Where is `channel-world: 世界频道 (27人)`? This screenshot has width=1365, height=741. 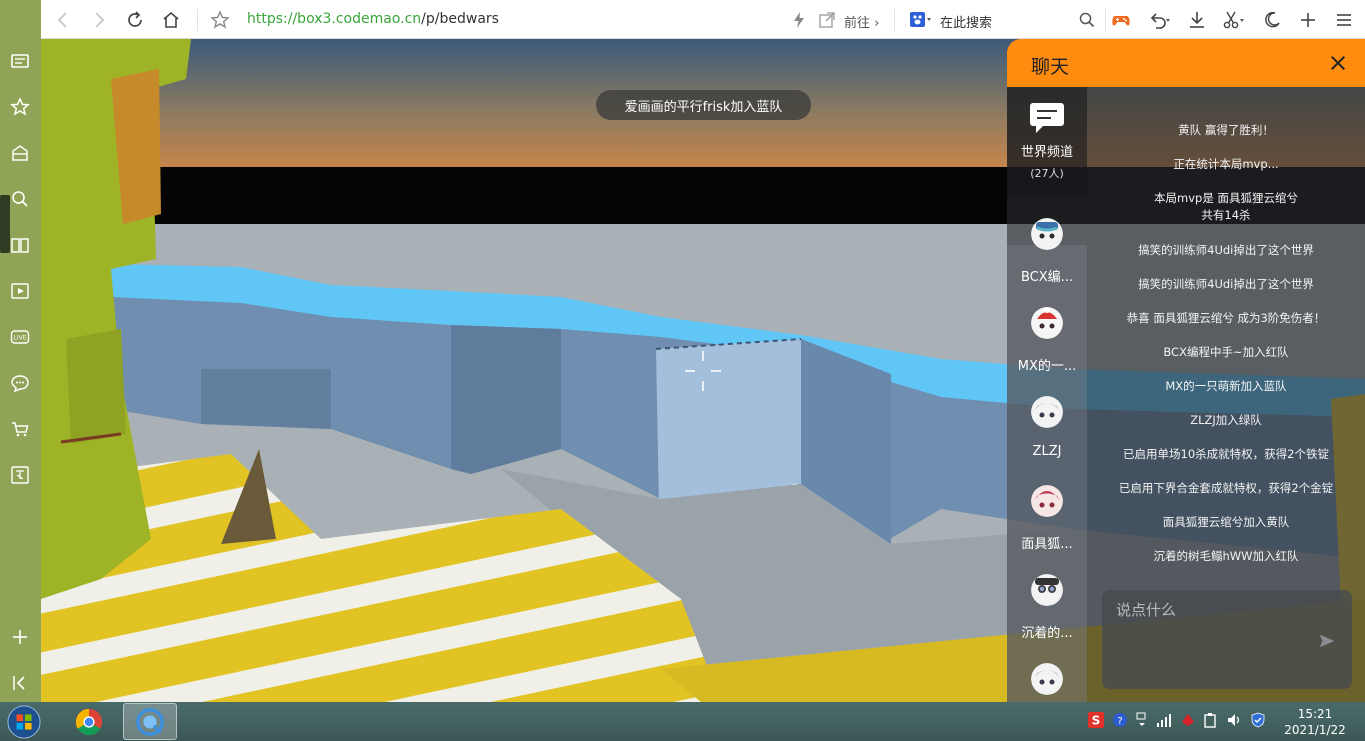
channel-world: 世界频道 (27人) is located at coordinates (1047, 142).